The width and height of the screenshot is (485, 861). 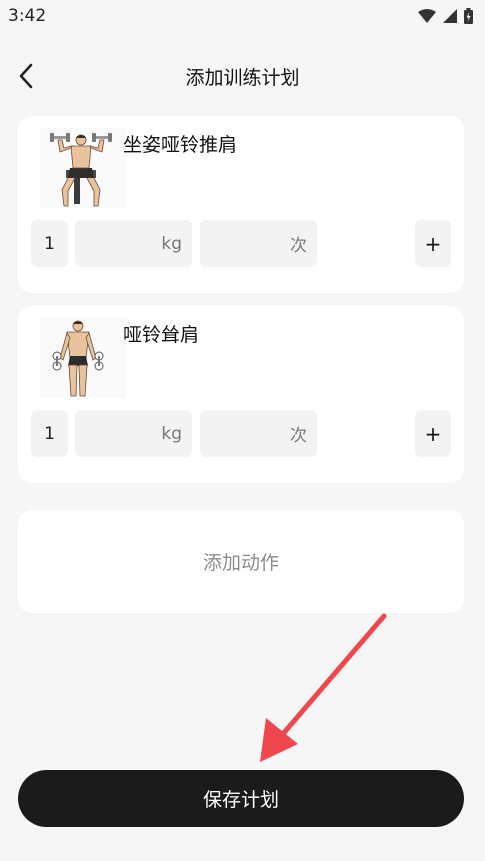 I want to click on page-title: 添加训练计划, so click(x=242, y=77).